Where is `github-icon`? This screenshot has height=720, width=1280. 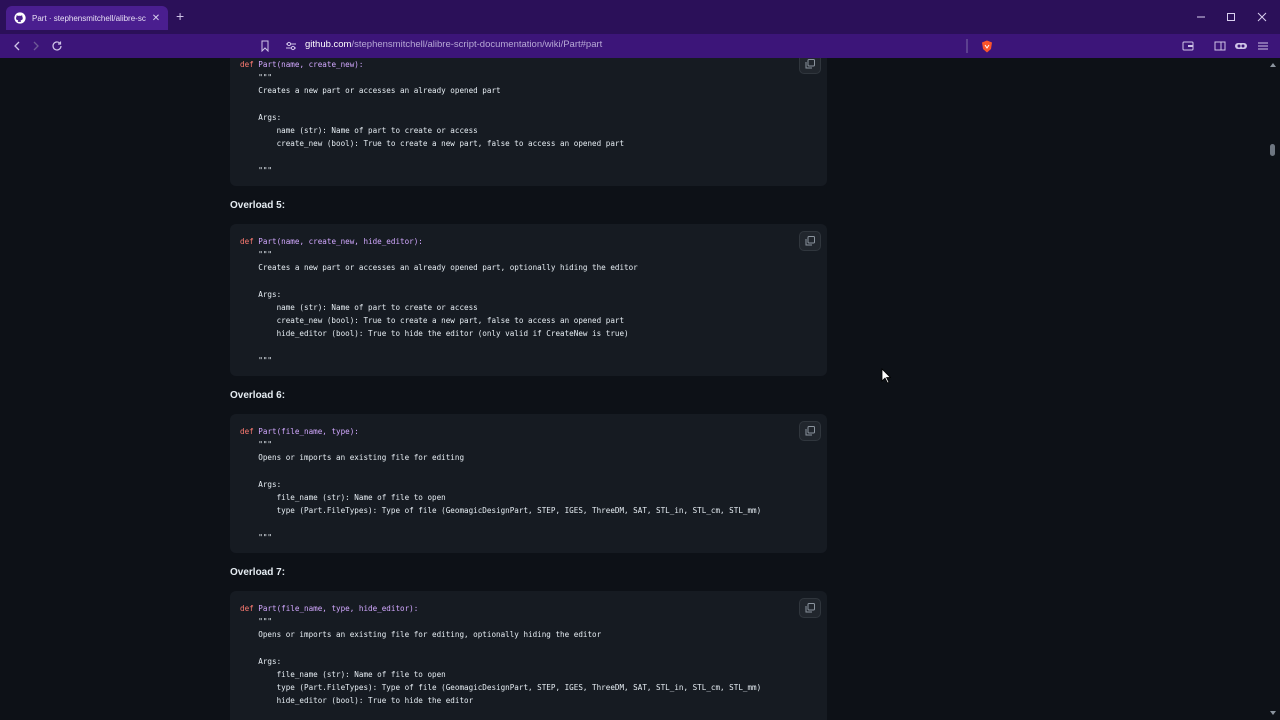 github-icon is located at coordinates (20, 18).